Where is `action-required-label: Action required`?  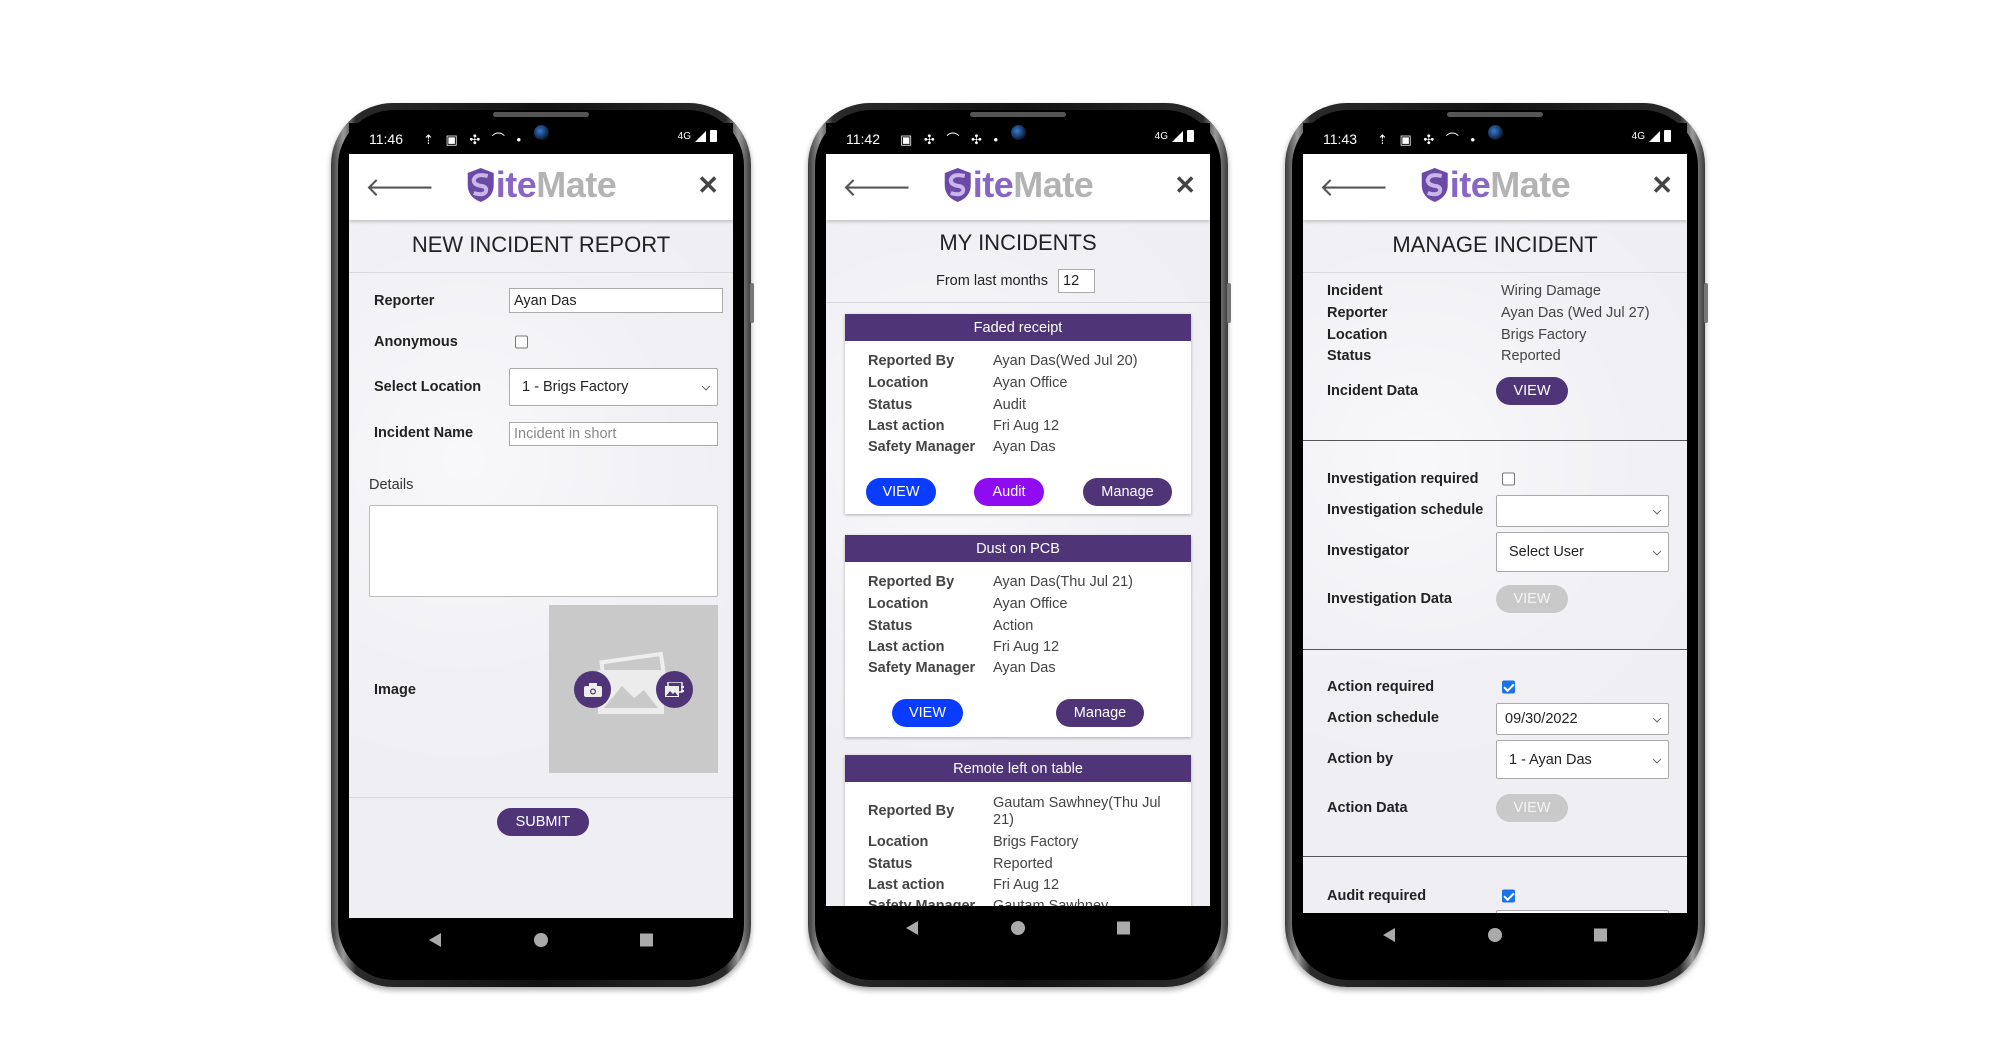 action-required-label: Action required is located at coordinates (1381, 687).